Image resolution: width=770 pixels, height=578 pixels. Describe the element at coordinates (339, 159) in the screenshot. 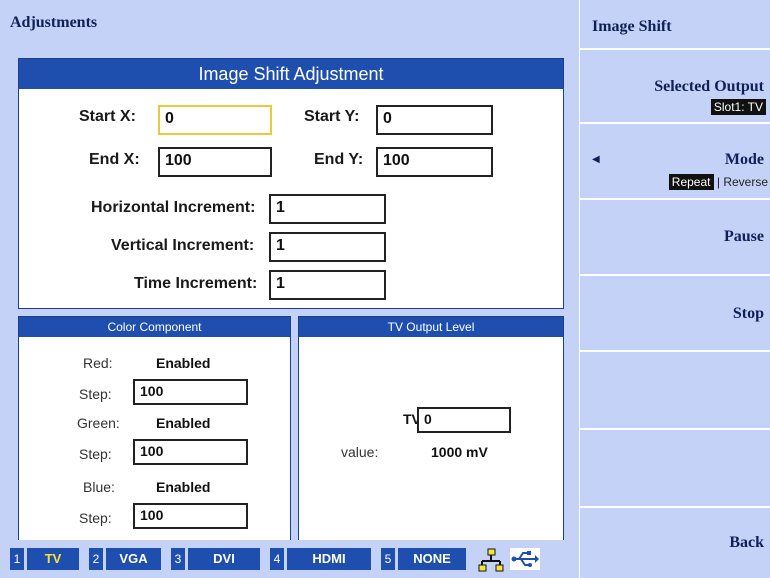

I see `end-y-label: End Y:` at that location.